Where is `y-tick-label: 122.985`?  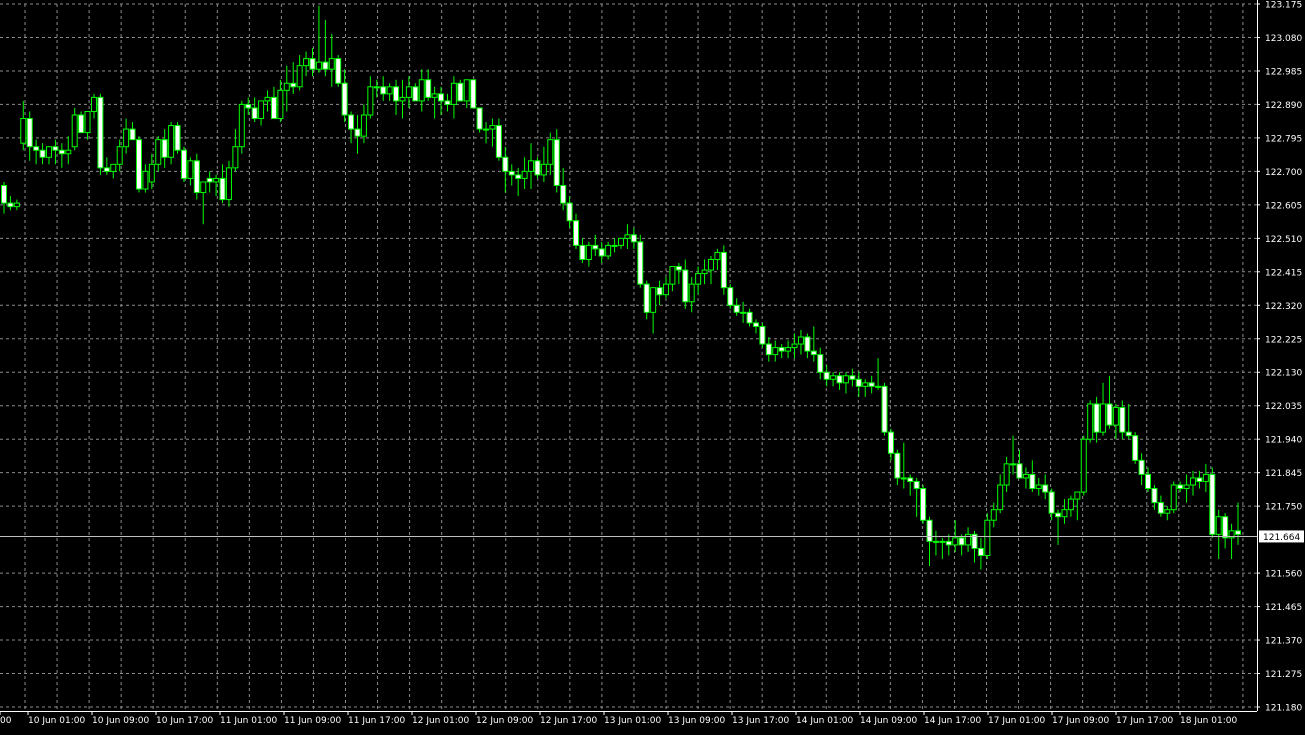 y-tick-label: 122.985 is located at coordinates (1283, 72).